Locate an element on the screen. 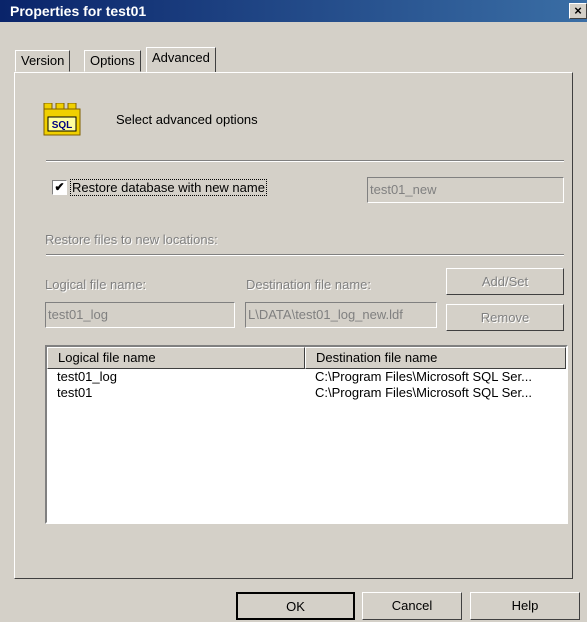 This screenshot has height=622, width=587. ok-button: OK is located at coordinates (295, 606).